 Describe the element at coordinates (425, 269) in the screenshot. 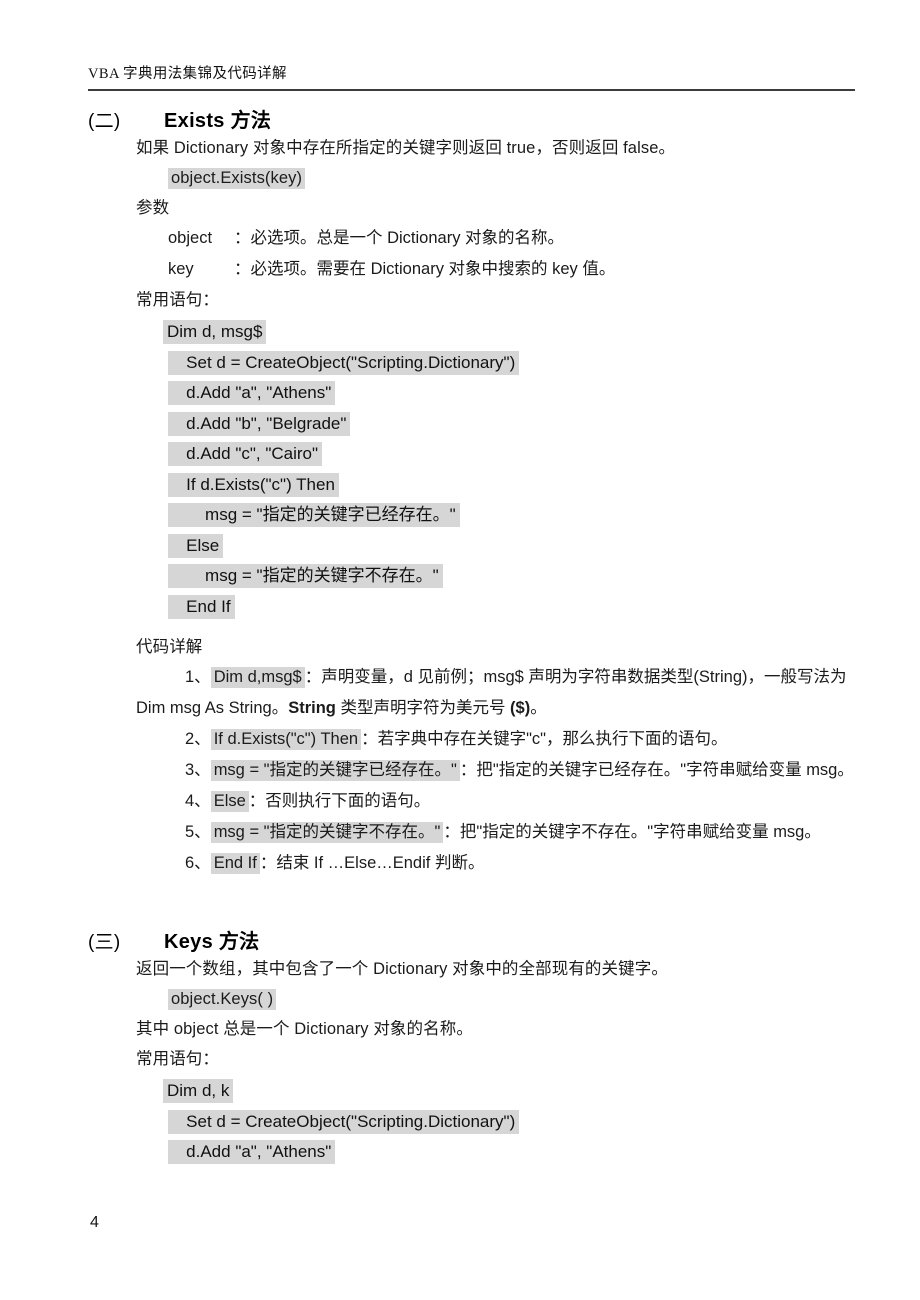

I see `param-desc-key: ：必选项。需要在 Dictionary 对象中搜索的 key 值。` at that location.